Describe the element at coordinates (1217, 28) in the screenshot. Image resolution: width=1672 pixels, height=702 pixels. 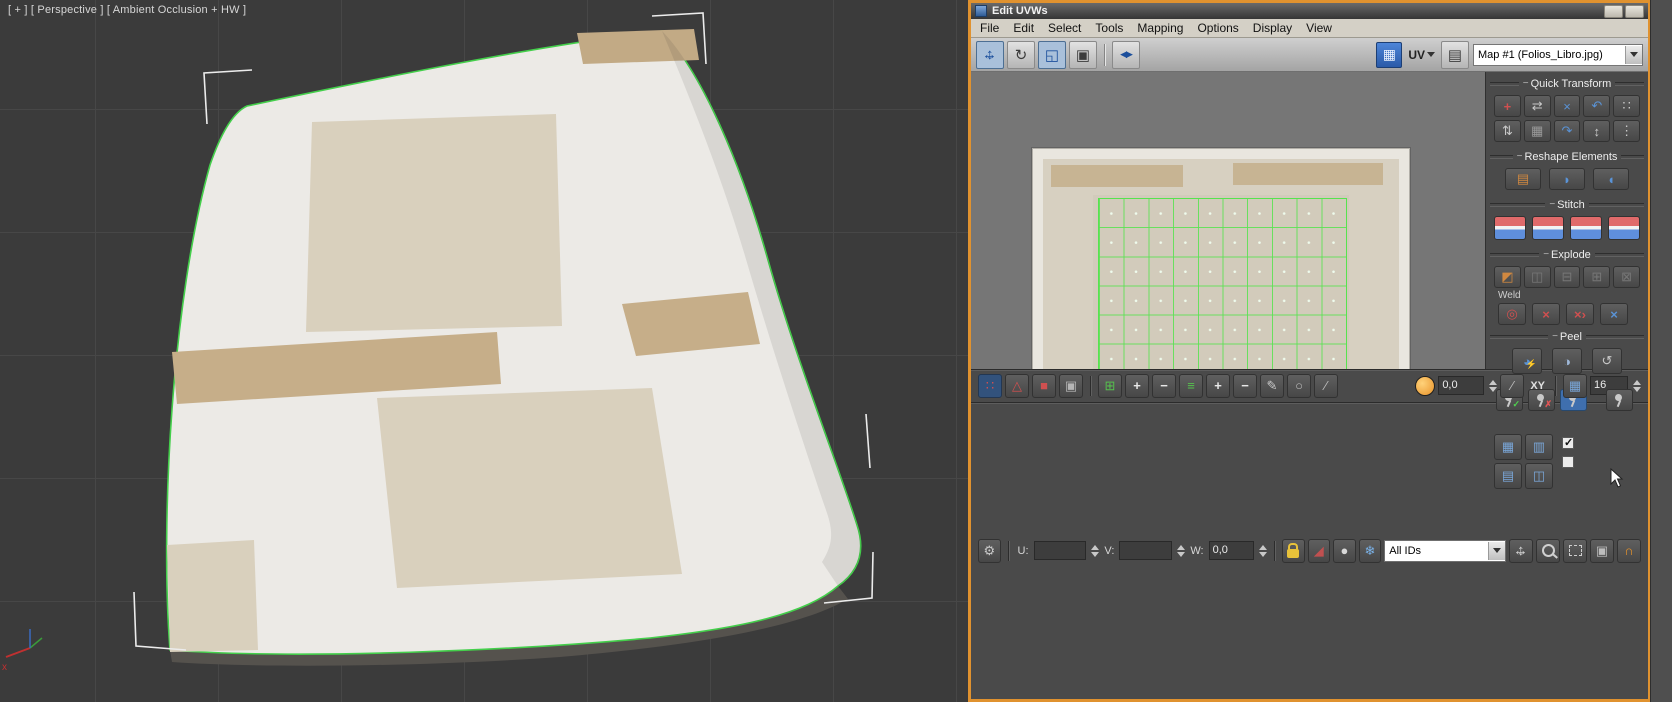
I see `menu-options: Options` at that location.